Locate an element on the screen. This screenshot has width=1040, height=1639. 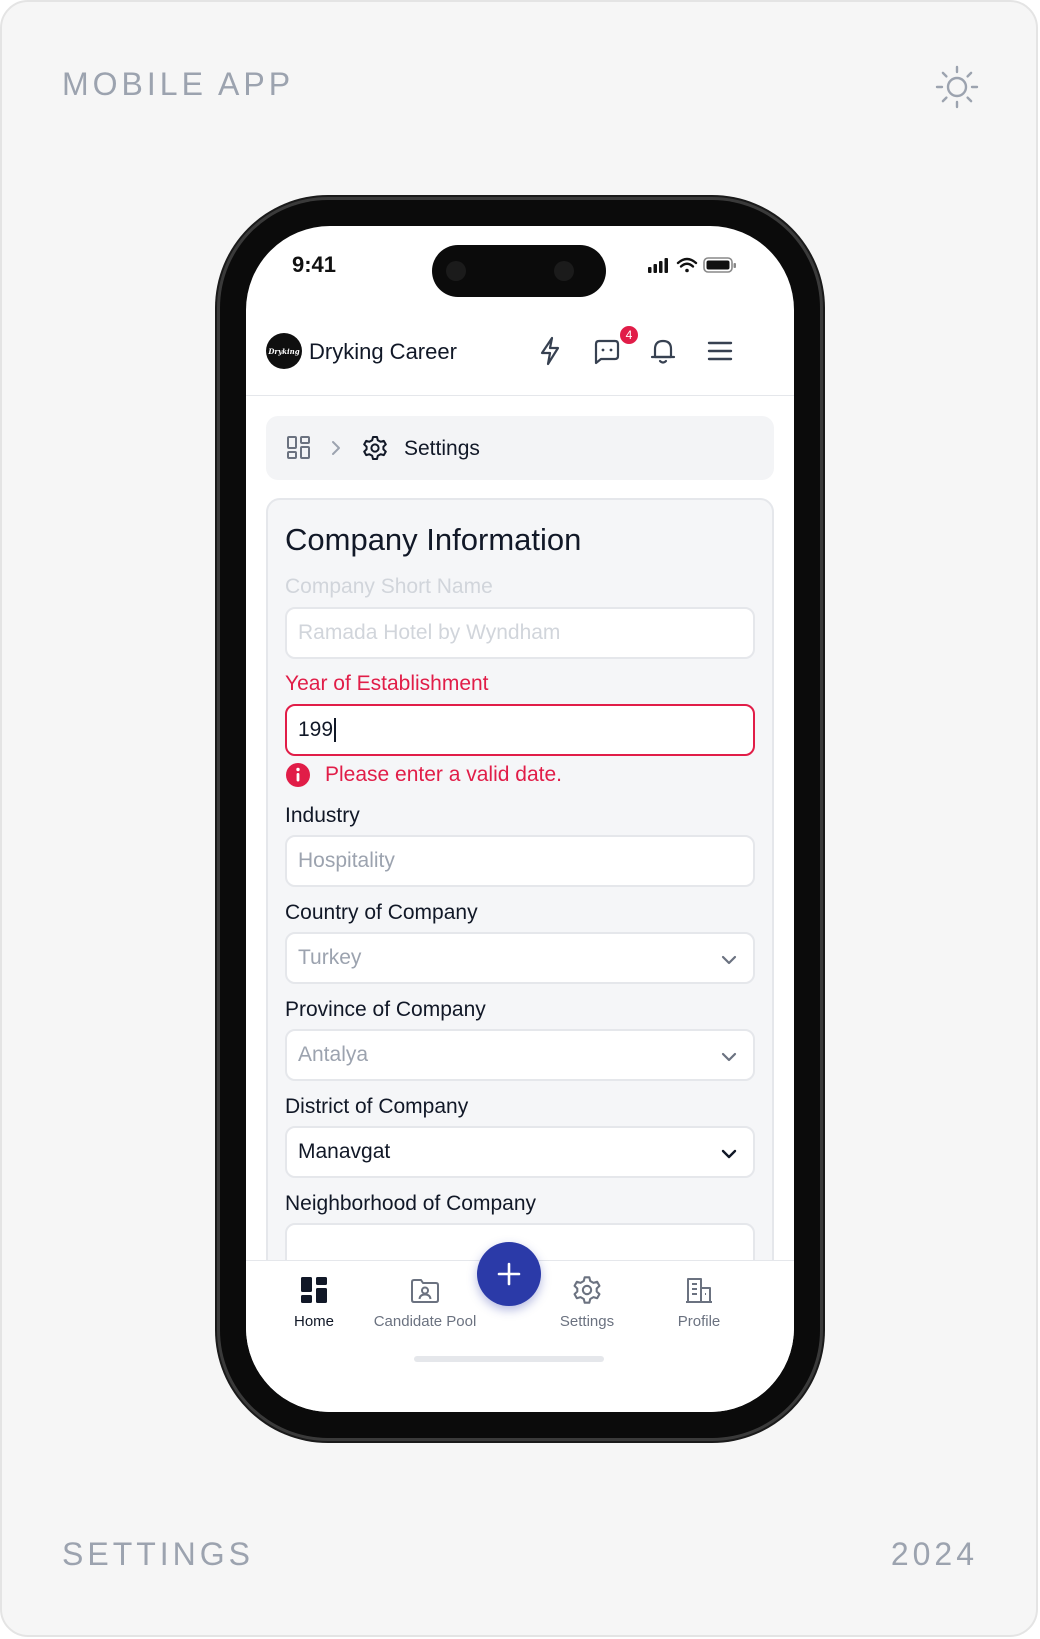
status-time: 9:41 is located at coordinates (314, 264).